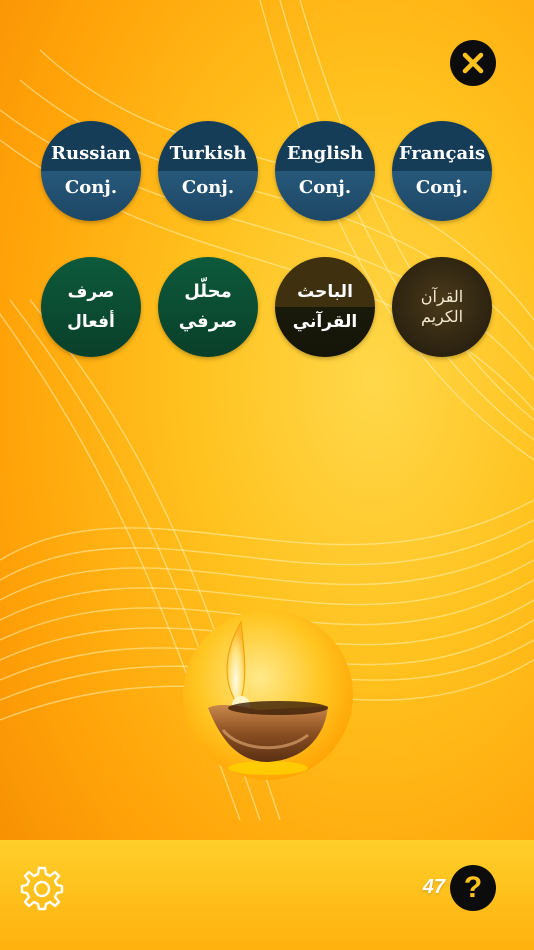 Image resolution: width=534 pixels, height=950 pixels. What do you see at coordinates (433, 887) in the screenshot?
I see `counter-value: 47` at bounding box center [433, 887].